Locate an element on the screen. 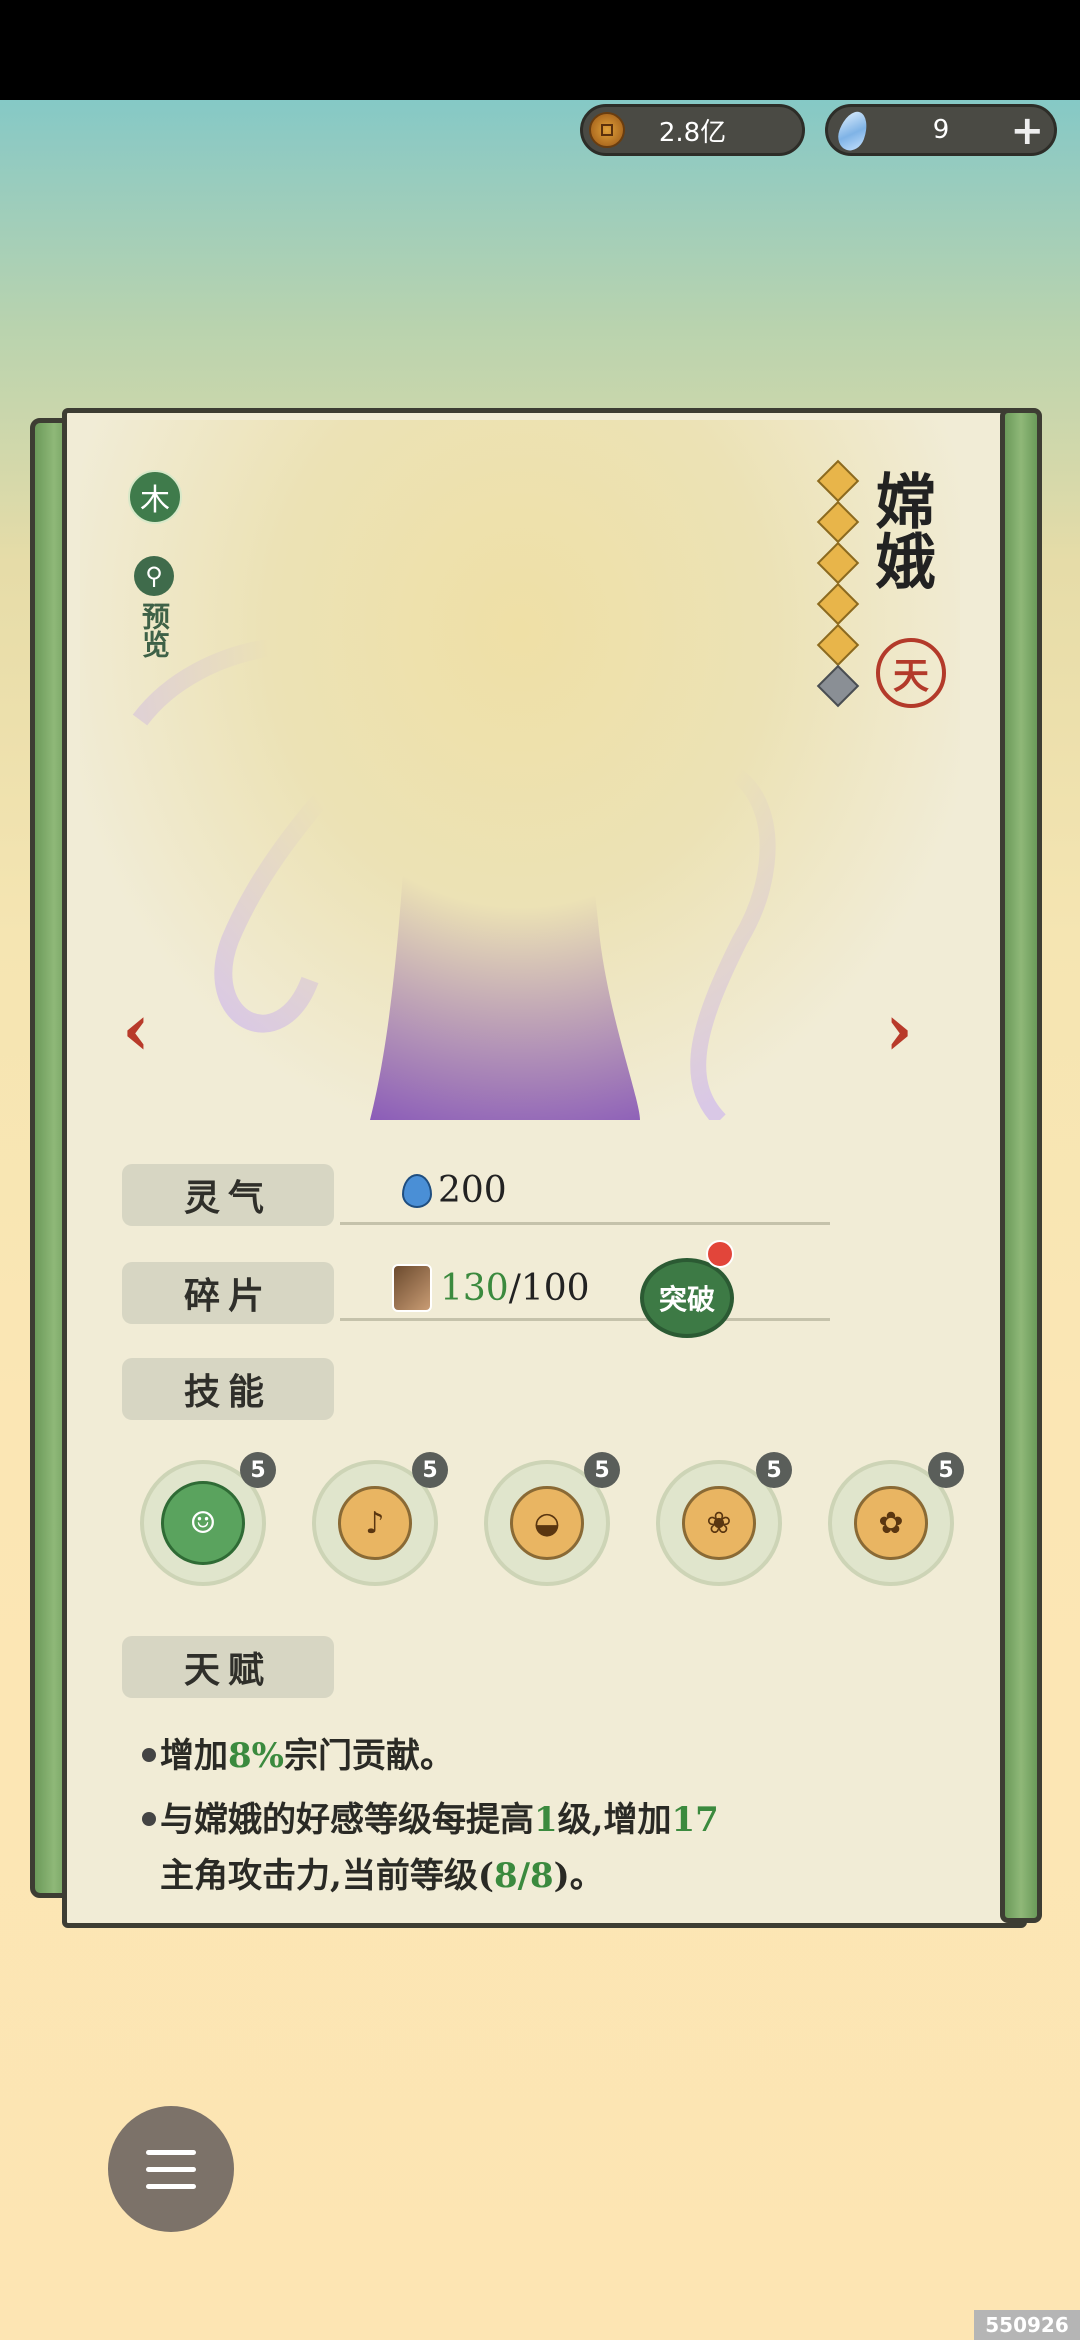 The width and height of the screenshot is (1080, 2340). menu-button is located at coordinates (171, 2169).